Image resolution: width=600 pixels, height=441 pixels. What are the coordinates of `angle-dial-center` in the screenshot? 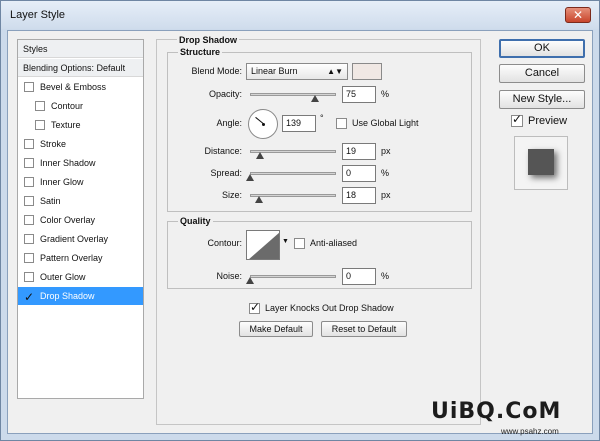 It's located at (263, 124).